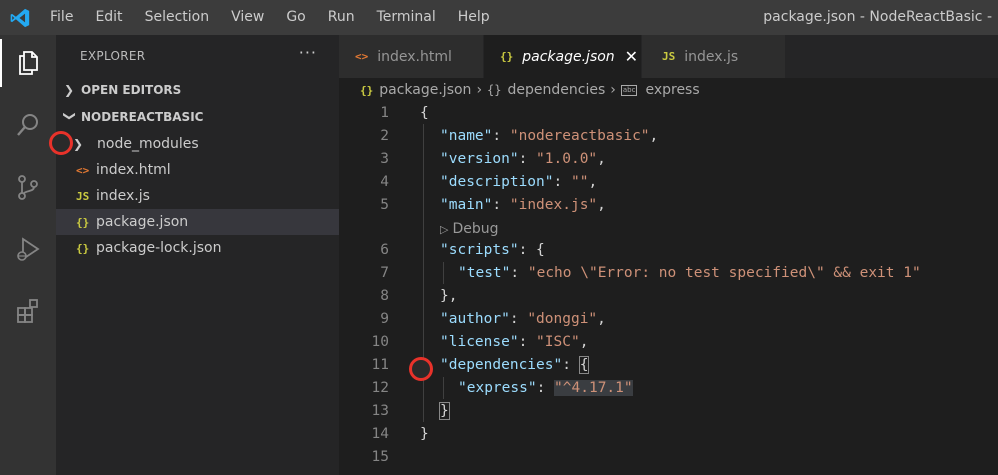  I want to click on explorer-title: EXPLORER, so click(113, 56).